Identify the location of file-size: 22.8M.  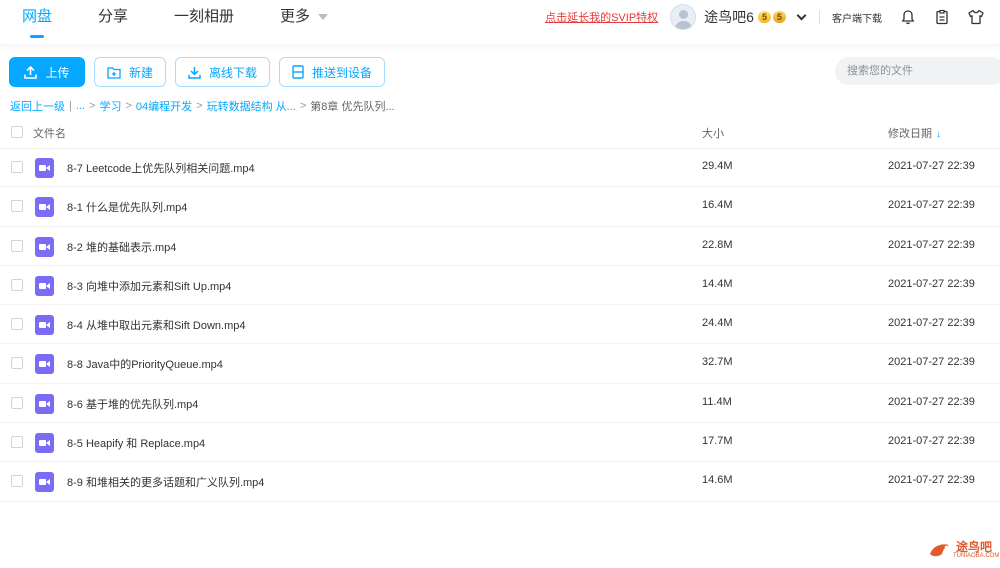
(717, 244).